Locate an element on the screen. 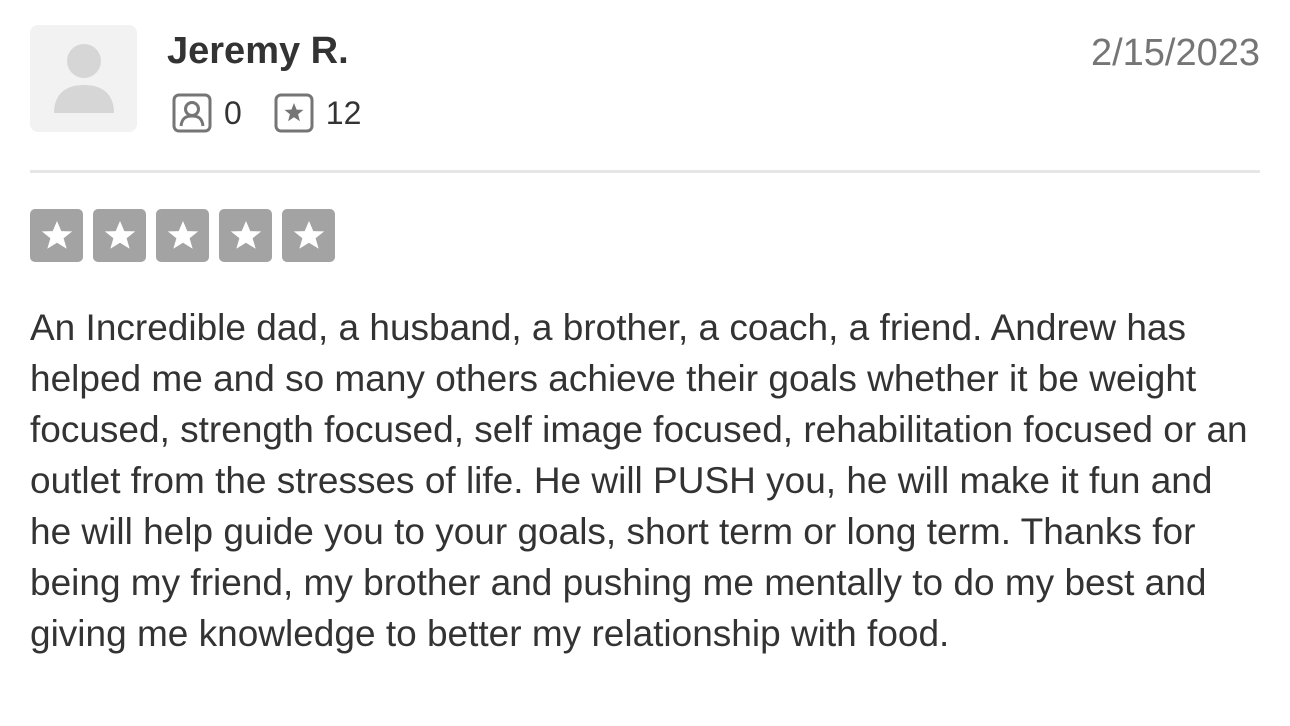 This screenshot has width=1290, height=726. user-avatar is located at coordinates (83, 78).